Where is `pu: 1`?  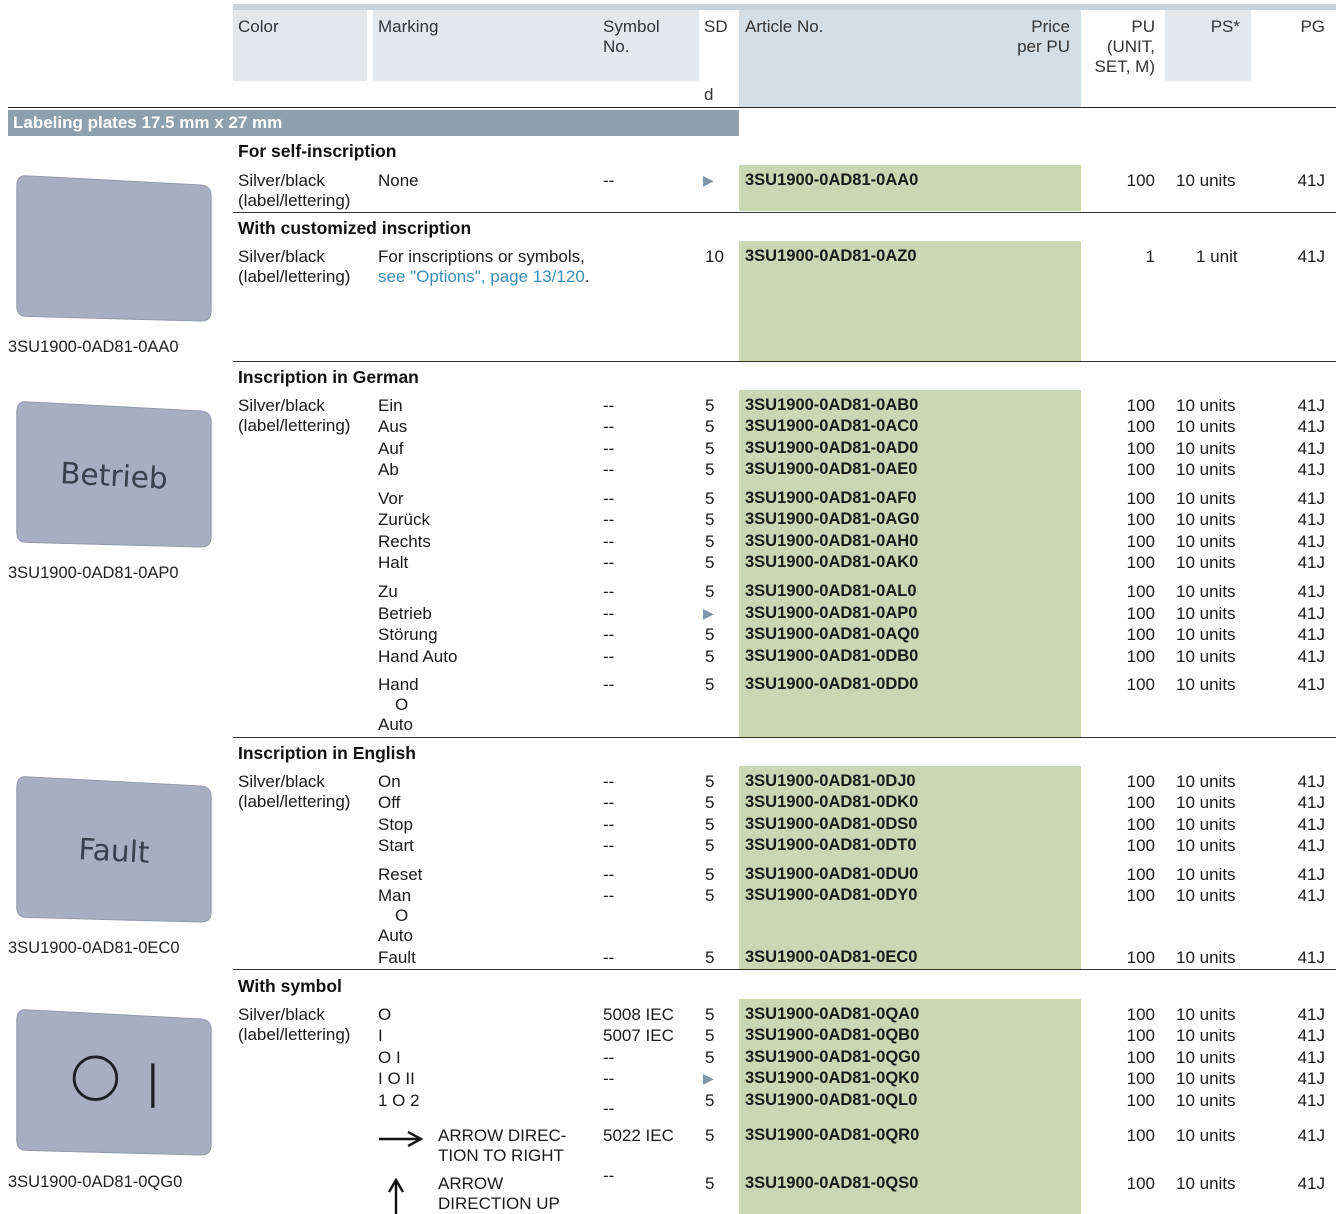 pu: 1 is located at coordinates (1150, 256).